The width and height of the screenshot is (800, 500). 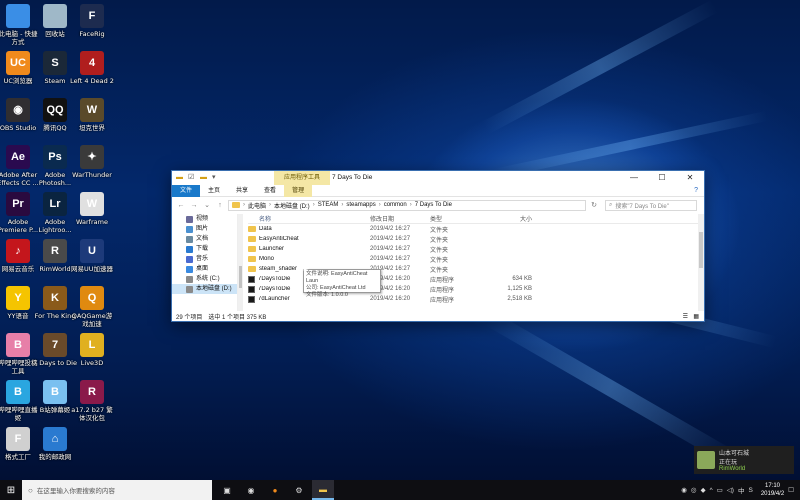 What do you see at coordinates (240, 277) in the screenshot?
I see `nav-scroll-thumb` at bounding box center [240, 277].